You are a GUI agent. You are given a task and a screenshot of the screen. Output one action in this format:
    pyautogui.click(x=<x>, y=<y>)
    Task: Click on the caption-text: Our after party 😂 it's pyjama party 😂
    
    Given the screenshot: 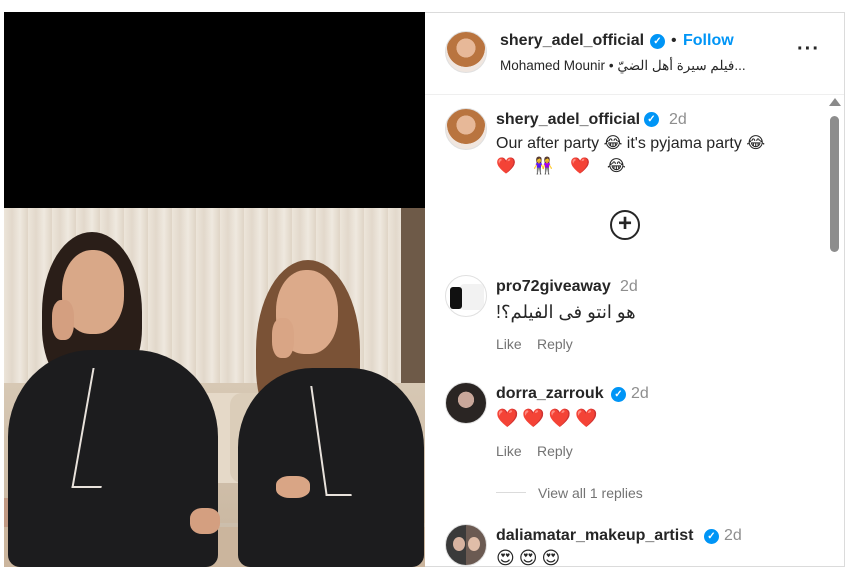 What is the action you would take?
    pyautogui.click(x=630, y=143)
    